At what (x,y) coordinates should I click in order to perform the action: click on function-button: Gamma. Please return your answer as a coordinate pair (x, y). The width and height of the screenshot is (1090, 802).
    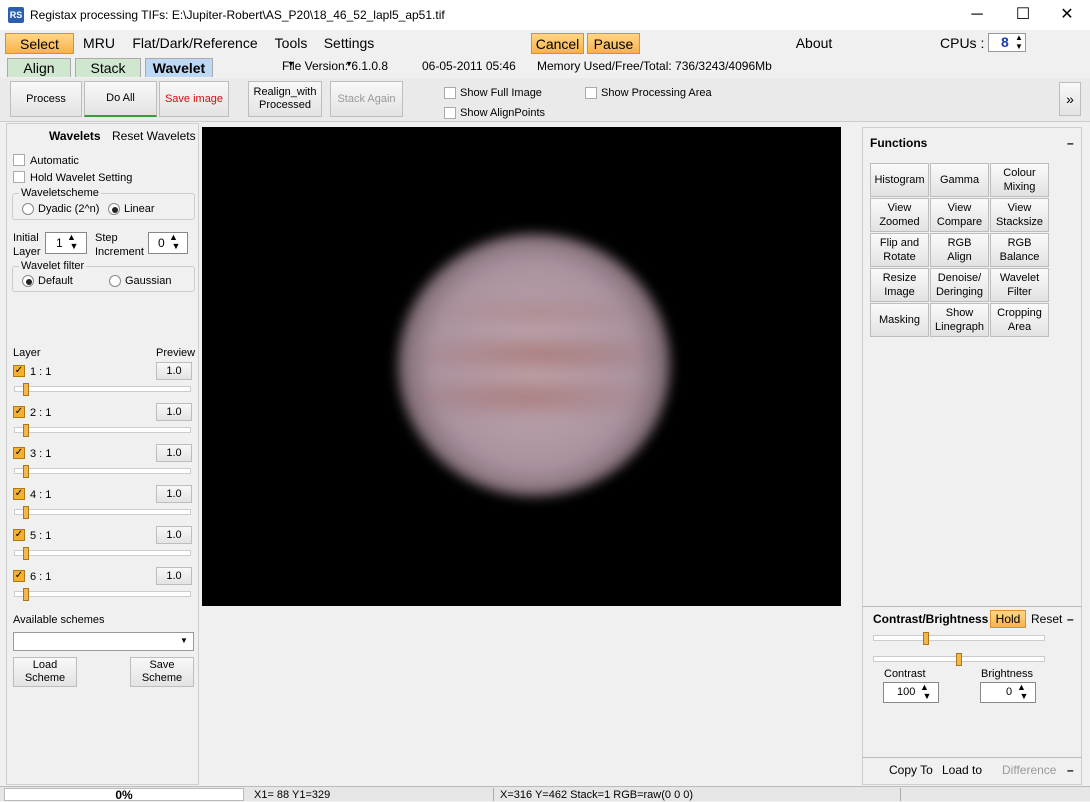
    Looking at the image, I should click on (959, 180).